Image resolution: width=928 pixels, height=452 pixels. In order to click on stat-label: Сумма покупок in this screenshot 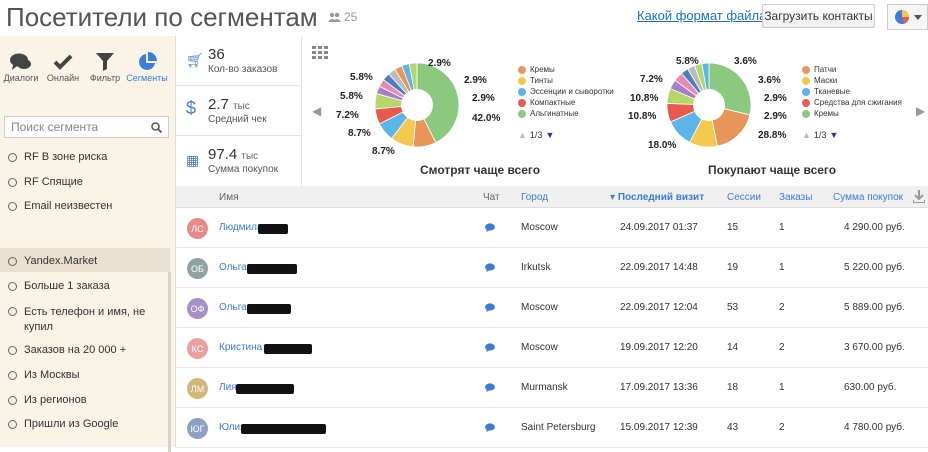, I will do `click(243, 169)`.